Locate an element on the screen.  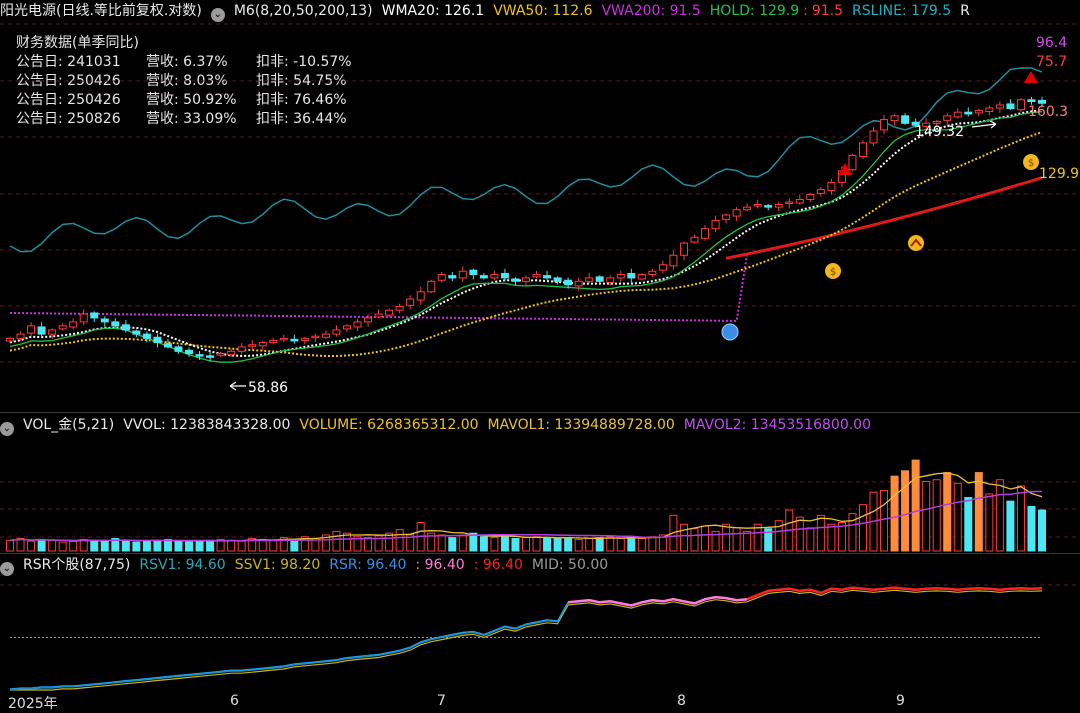
hold-right-label: 129.9 is located at coordinates (1059, 174).